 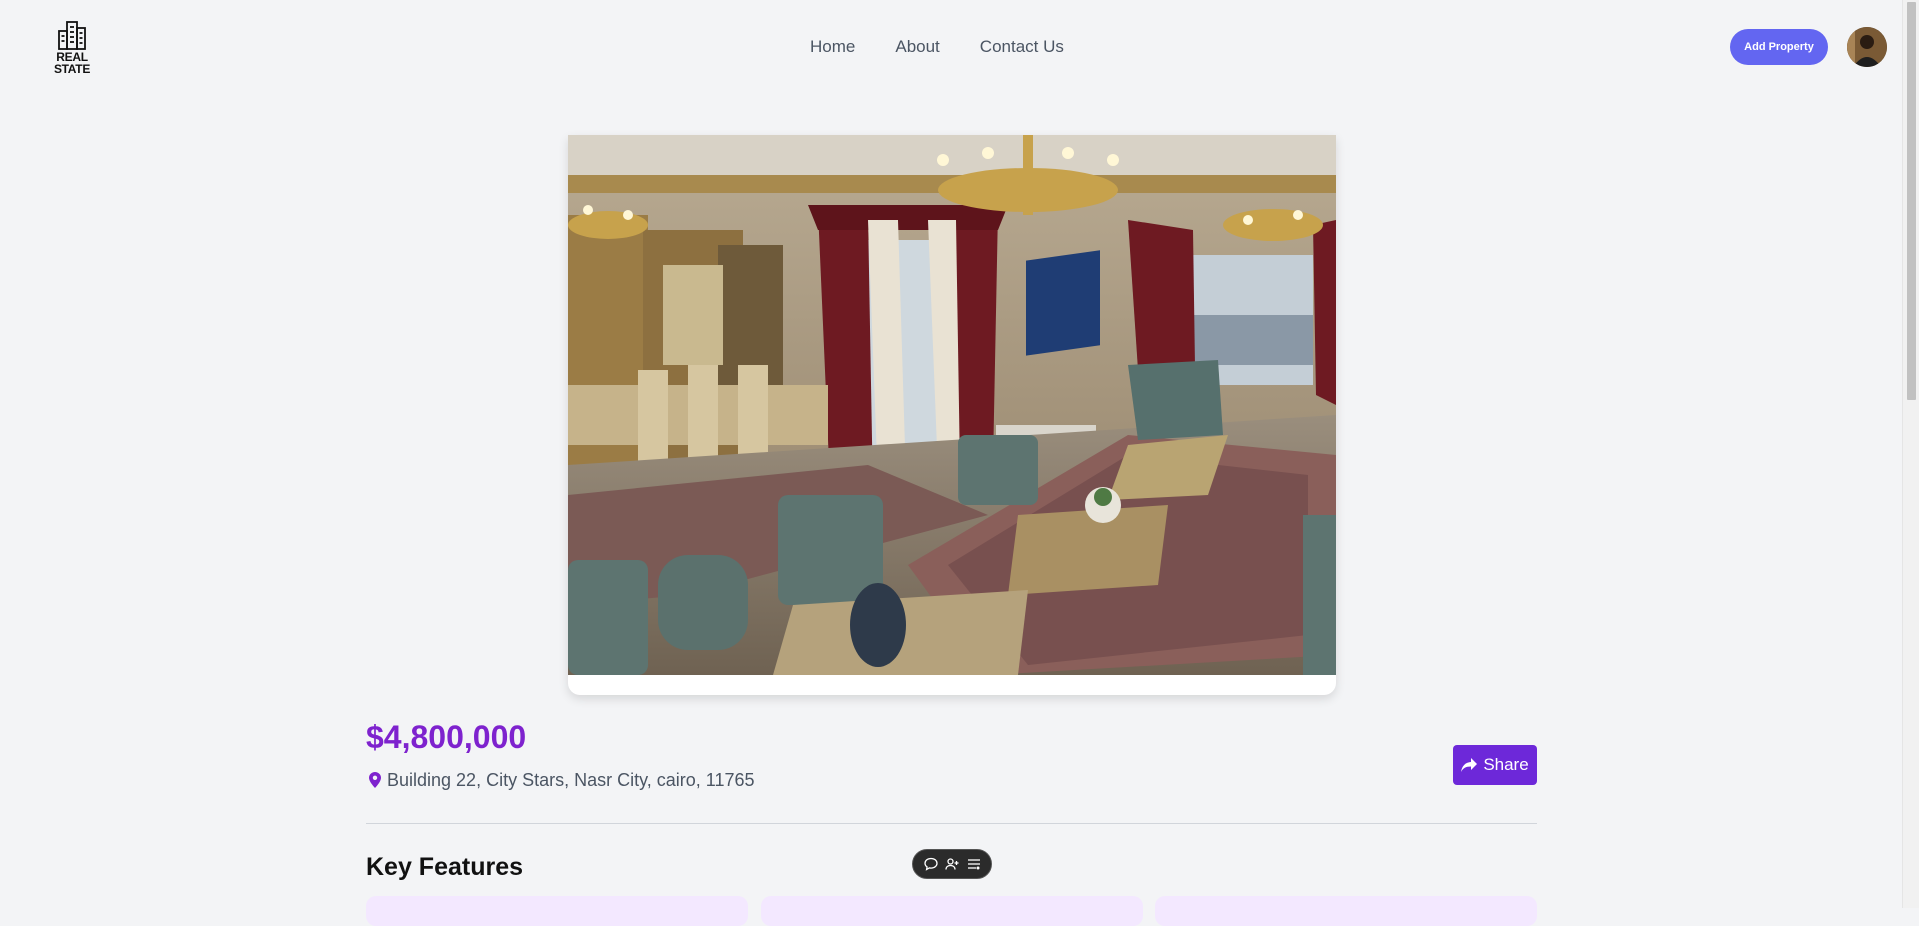 What do you see at coordinates (832, 47) in the screenshot?
I see `nav-home-link: Home` at bounding box center [832, 47].